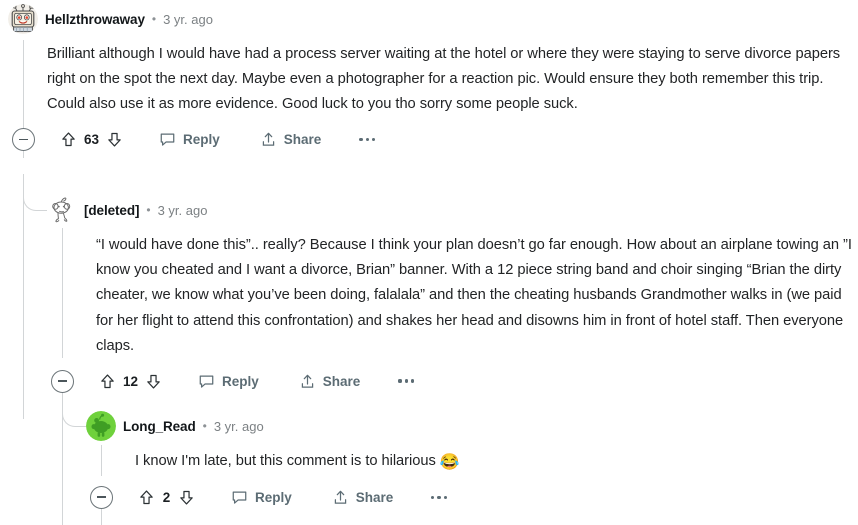 Image resolution: width=858 pixels, height=525 pixels. Describe the element at coordinates (111, 210) in the screenshot. I see `comment-author: [deleted]` at that location.